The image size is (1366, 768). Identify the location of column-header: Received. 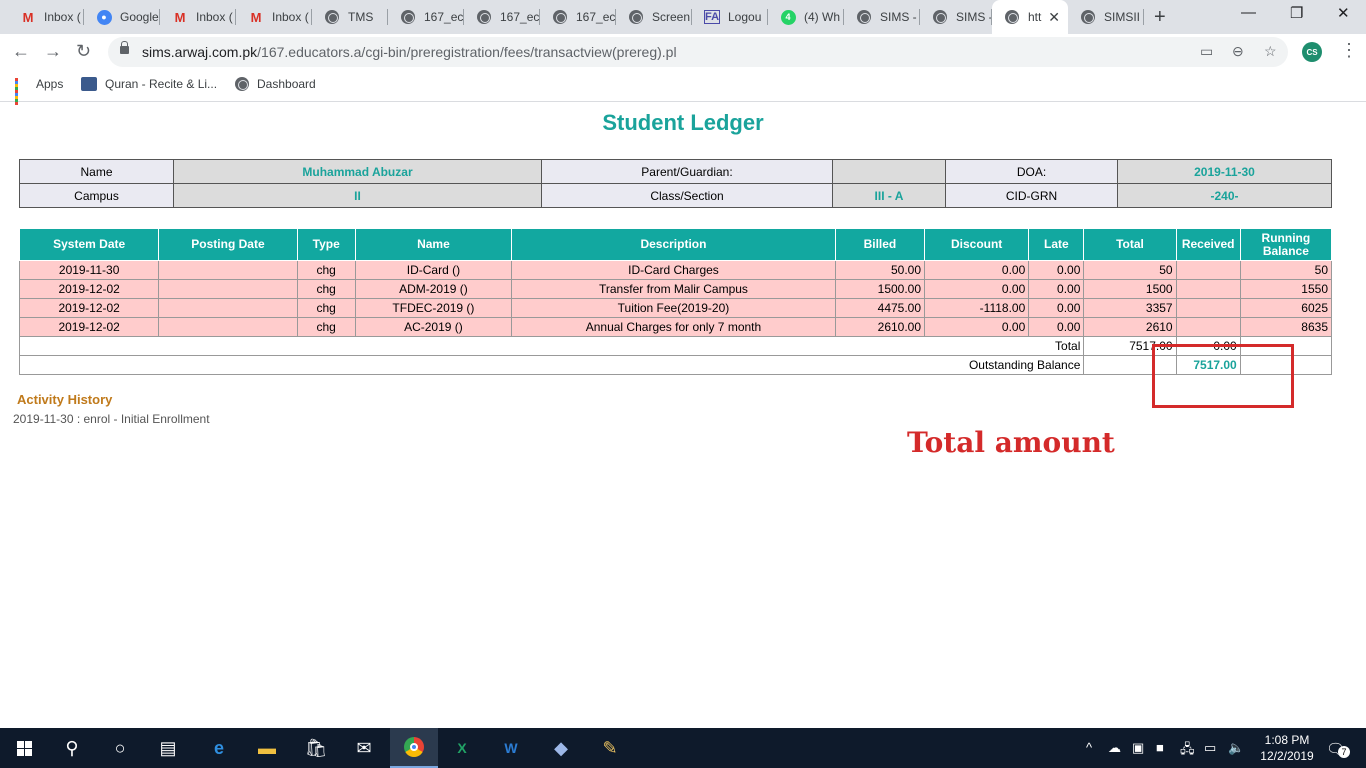
(1208, 244).